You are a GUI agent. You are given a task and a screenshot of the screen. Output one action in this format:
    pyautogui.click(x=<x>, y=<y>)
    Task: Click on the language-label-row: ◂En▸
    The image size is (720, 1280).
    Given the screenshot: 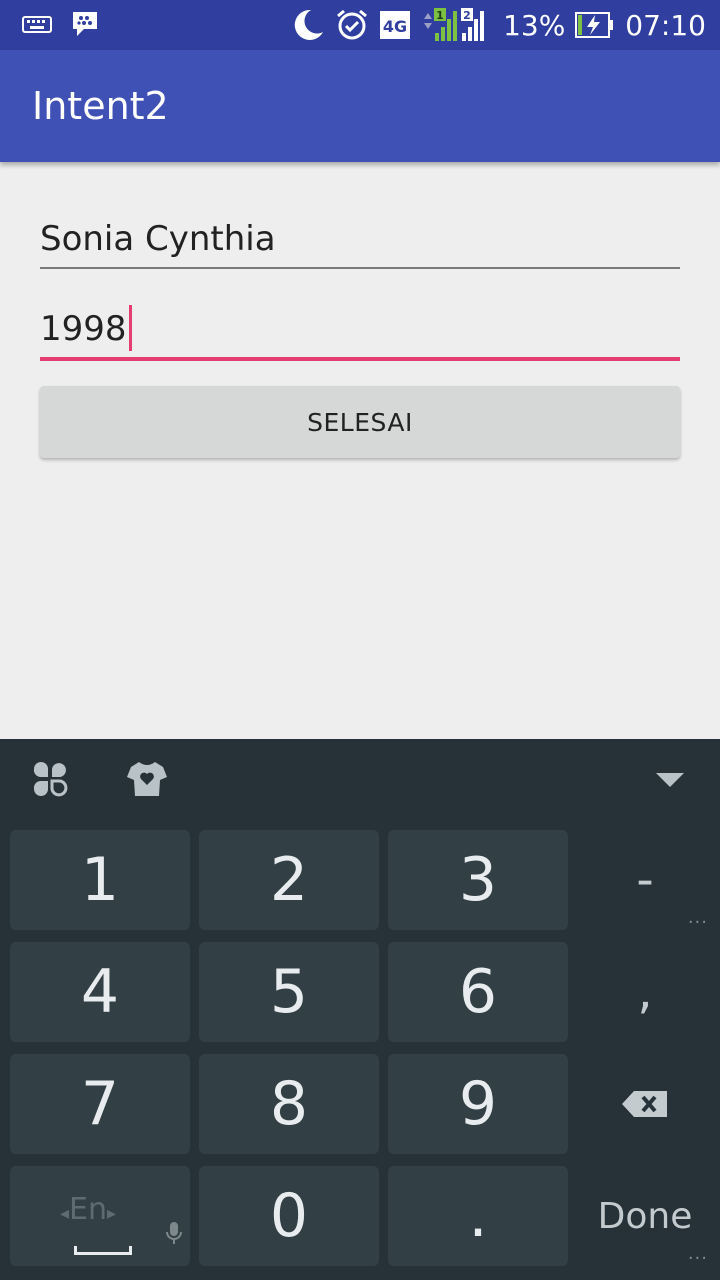 What is the action you would take?
    pyautogui.click(x=88, y=1209)
    